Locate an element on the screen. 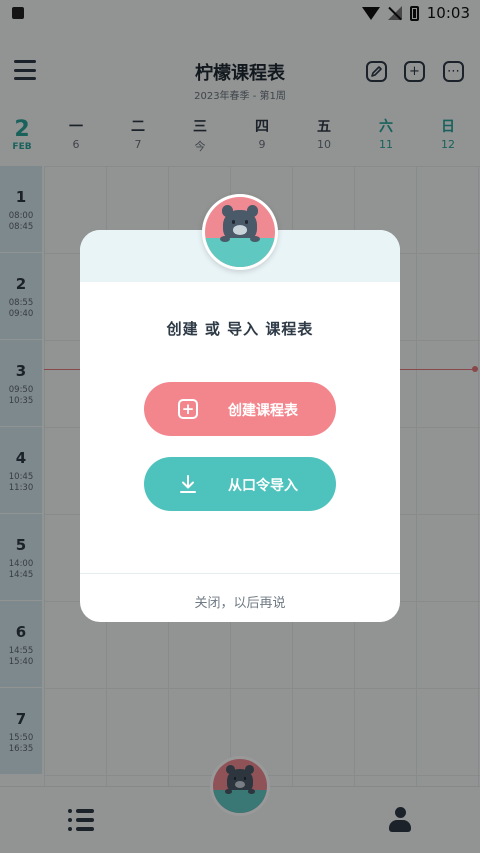 The height and width of the screenshot is (853, 480). create-timetable-label: 创建课程表 is located at coordinates (263, 411).